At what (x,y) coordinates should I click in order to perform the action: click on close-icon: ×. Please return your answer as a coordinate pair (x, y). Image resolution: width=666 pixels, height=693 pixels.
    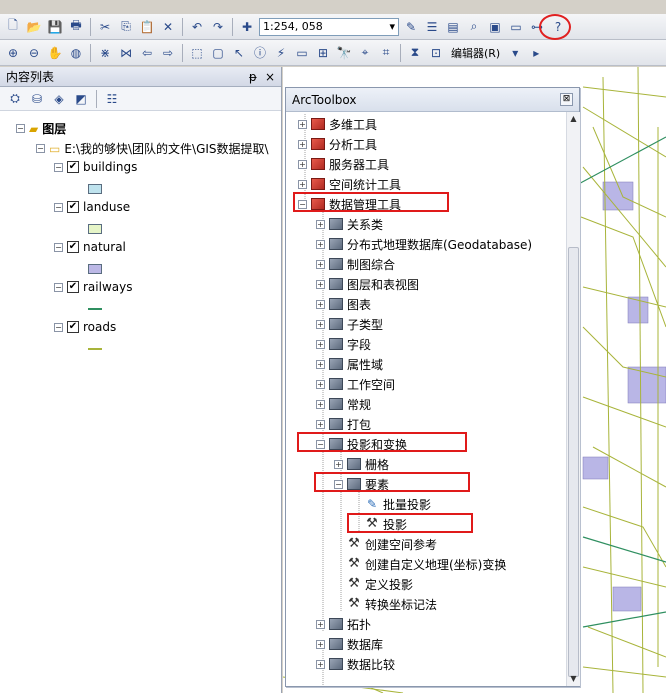
    Looking at the image, I should click on (270, 77).